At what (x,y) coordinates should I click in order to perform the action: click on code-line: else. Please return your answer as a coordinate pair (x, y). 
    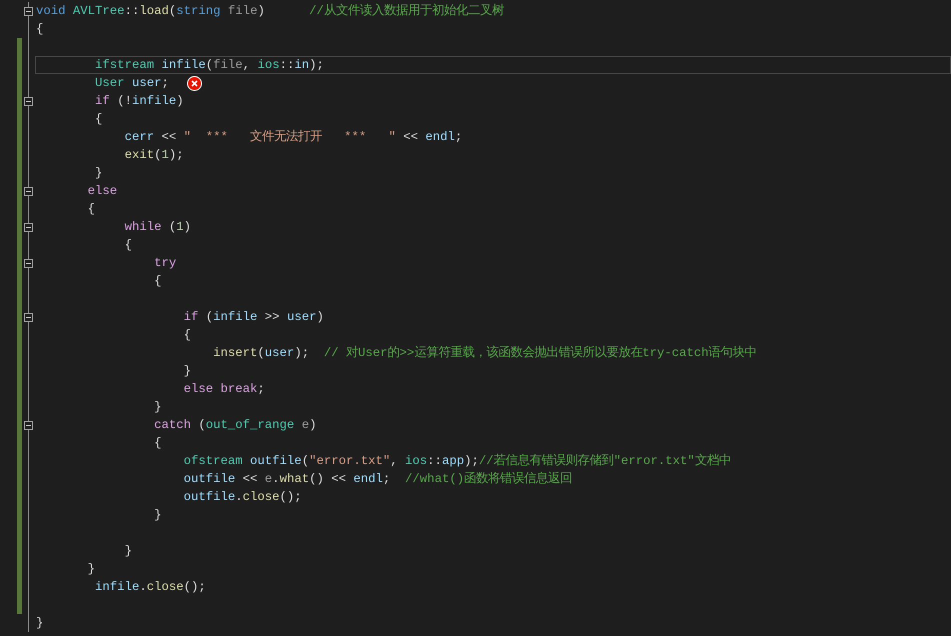
    Looking at the image, I should click on (103, 191).